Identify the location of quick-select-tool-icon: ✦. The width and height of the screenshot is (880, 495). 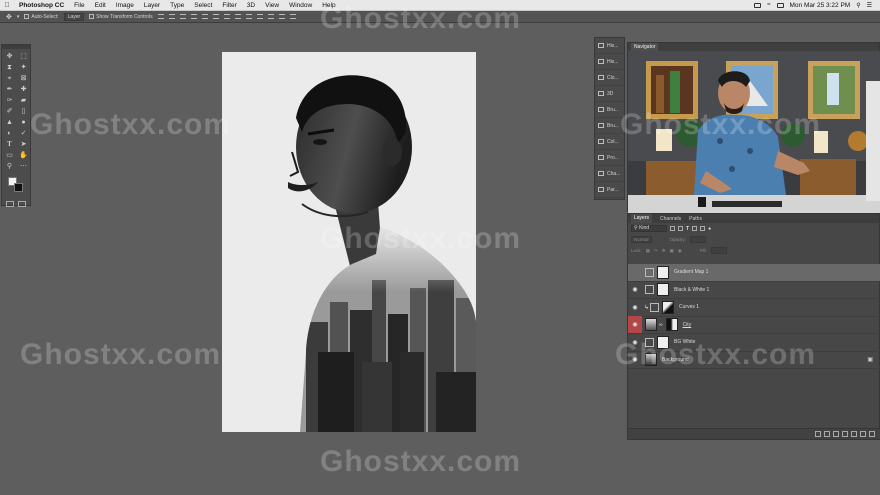
(23, 67).